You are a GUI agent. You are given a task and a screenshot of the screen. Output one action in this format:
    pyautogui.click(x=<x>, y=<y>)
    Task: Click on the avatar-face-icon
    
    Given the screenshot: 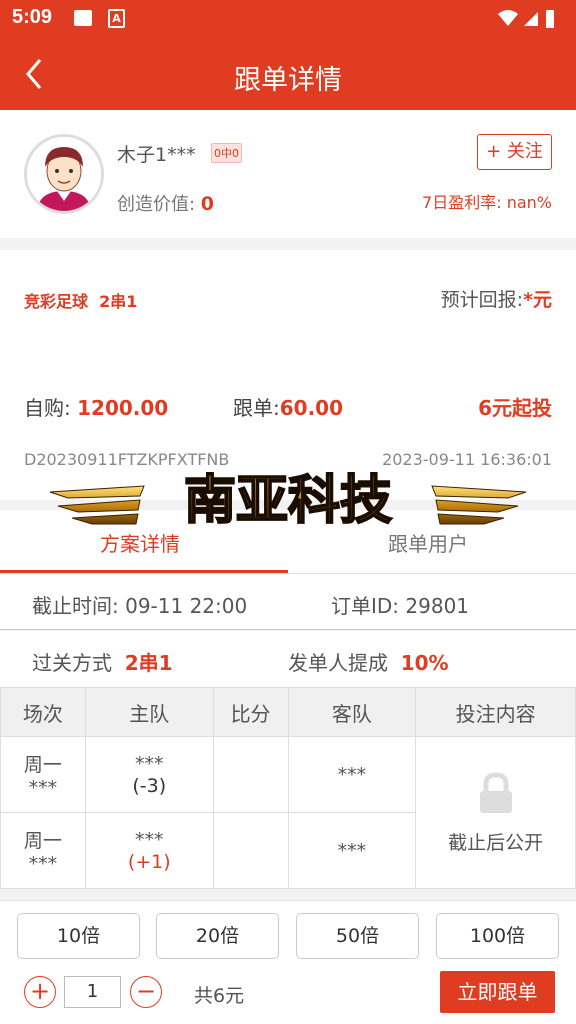 What is the action you would take?
    pyautogui.click(x=64, y=174)
    